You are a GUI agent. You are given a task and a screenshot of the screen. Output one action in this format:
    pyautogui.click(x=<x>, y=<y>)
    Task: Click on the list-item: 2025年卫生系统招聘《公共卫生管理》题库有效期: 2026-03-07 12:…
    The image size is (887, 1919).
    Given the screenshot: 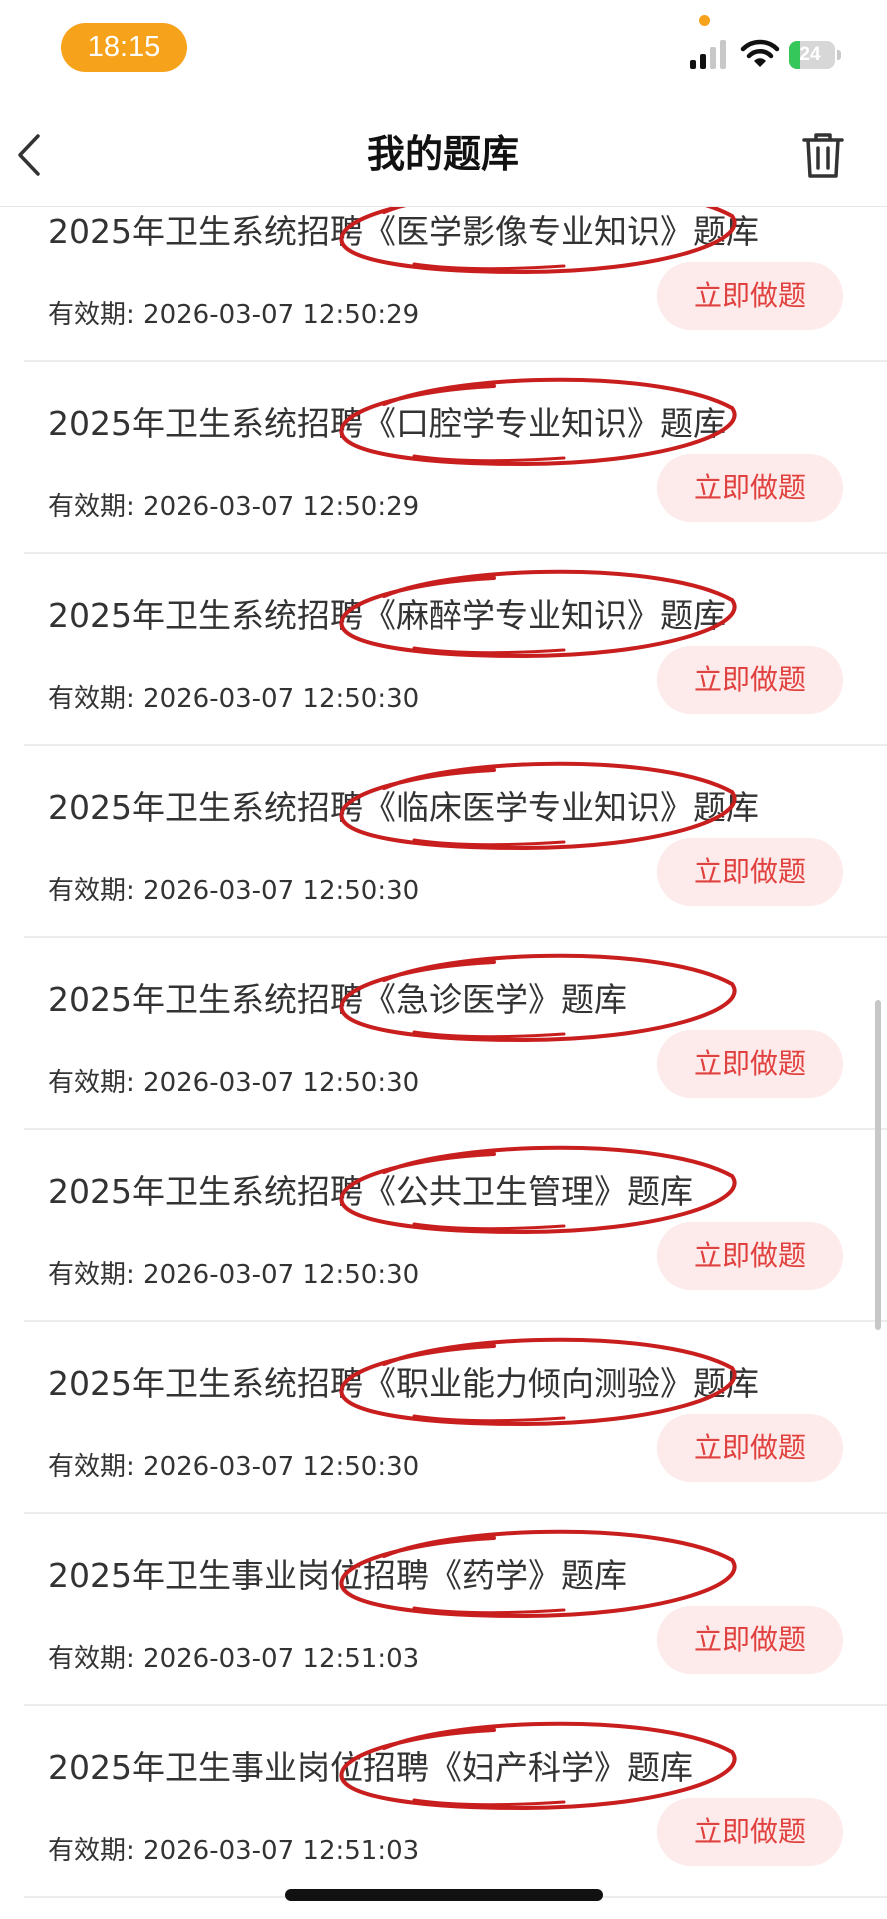 What is the action you would take?
    pyautogui.click(x=455, y=1226)
    